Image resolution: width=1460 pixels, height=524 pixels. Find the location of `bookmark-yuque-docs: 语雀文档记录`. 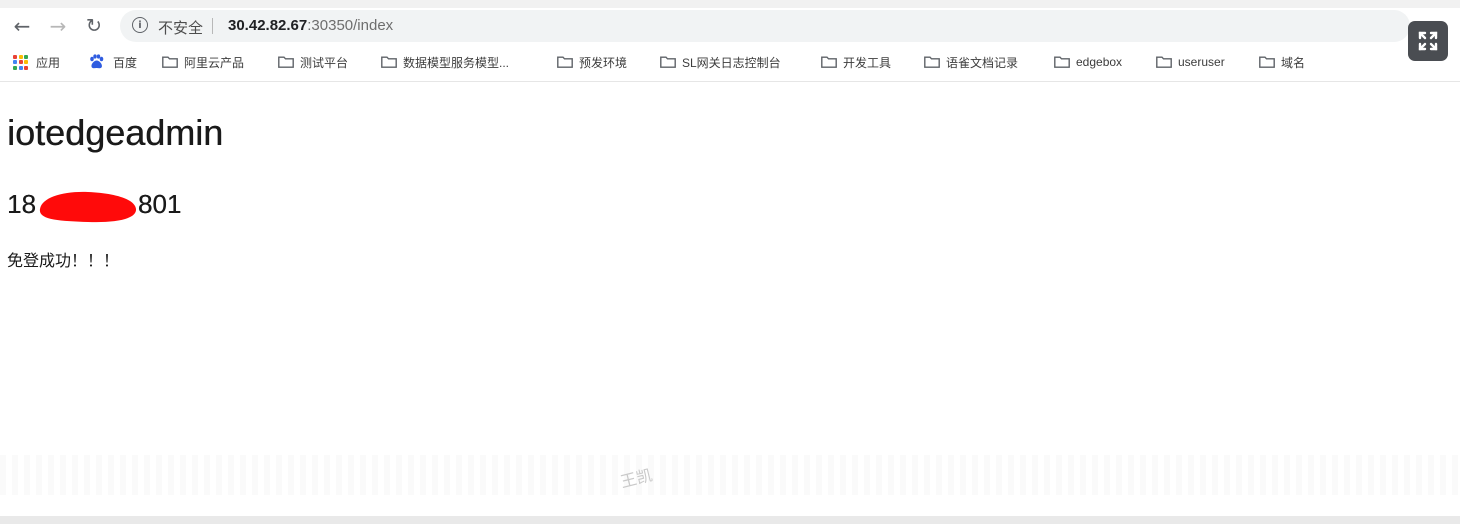

bookmark-yuque-docs: 语雀文档记录 is located at coordinates (971, 62).